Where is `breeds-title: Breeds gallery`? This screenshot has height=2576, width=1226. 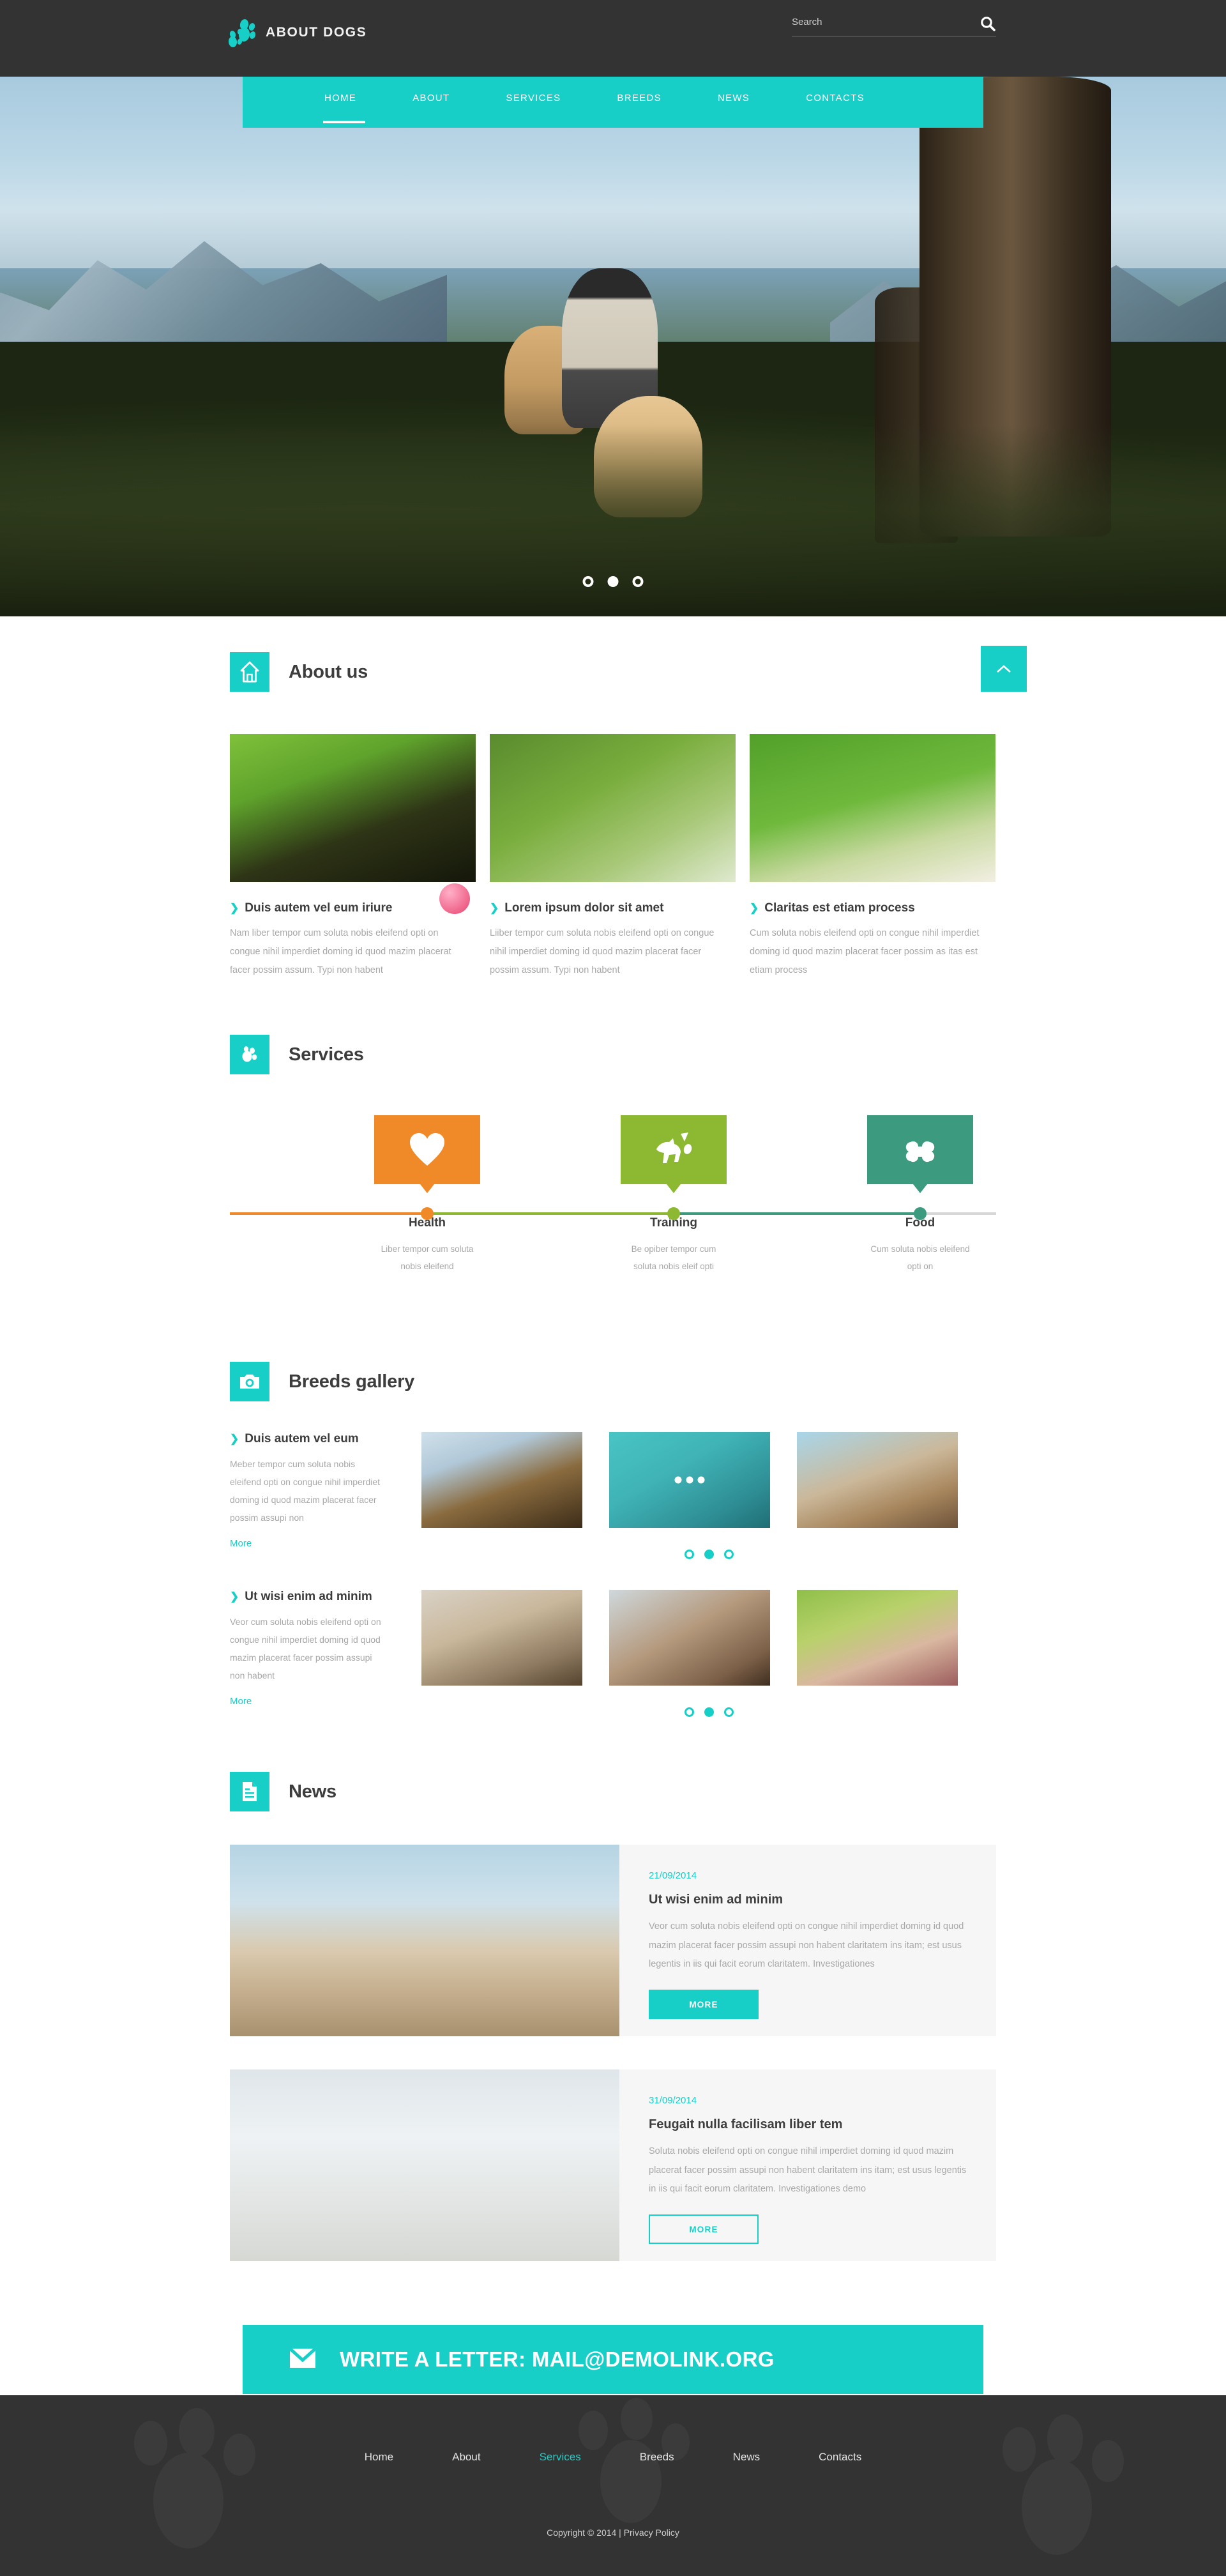
breeds-title: Breeds gallery is located at coordinates (352, 1381).